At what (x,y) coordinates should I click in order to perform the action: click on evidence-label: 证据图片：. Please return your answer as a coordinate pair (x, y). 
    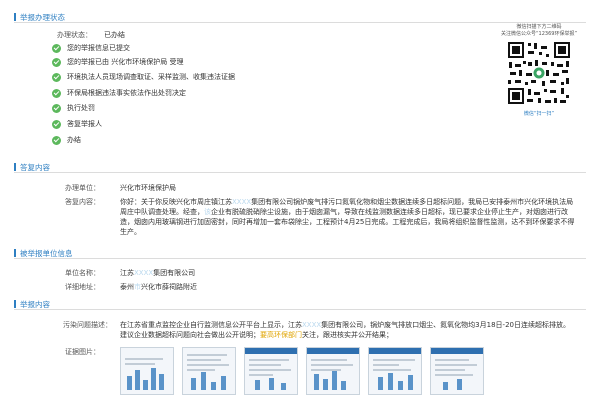
    Looking at the image, I should click on (82, 352).